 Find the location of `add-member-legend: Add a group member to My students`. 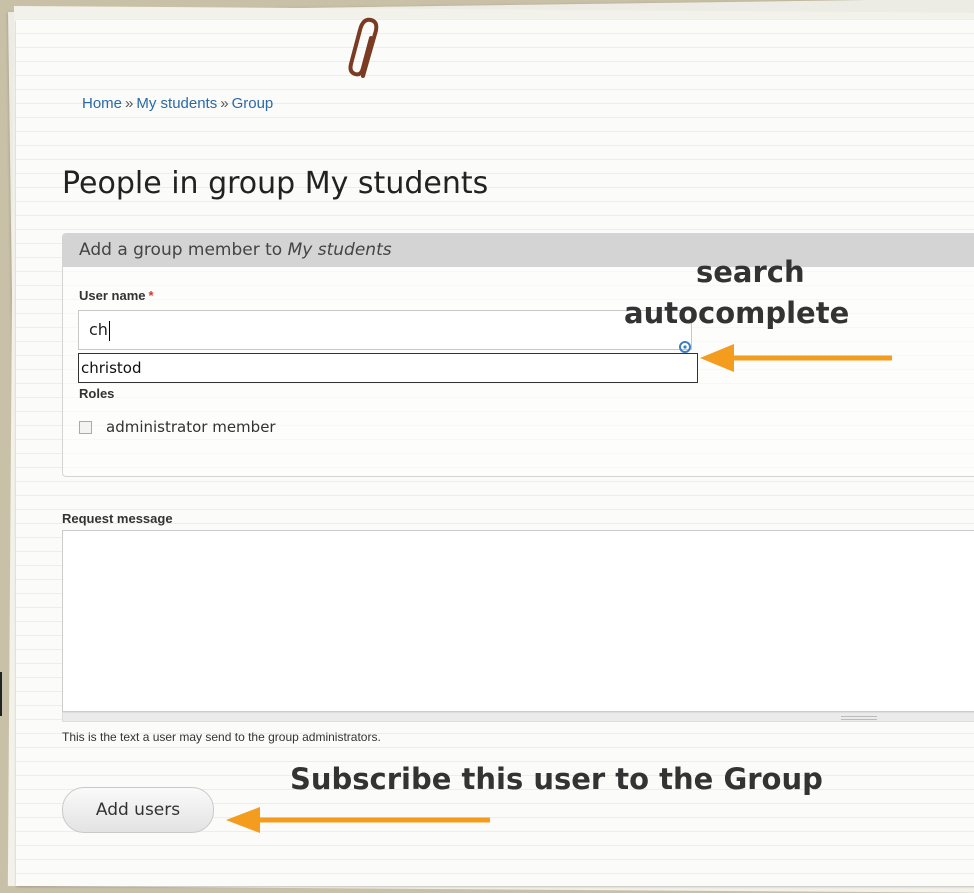

add-member-legend: Add a group member to My students is located at coordinates (518, 250).